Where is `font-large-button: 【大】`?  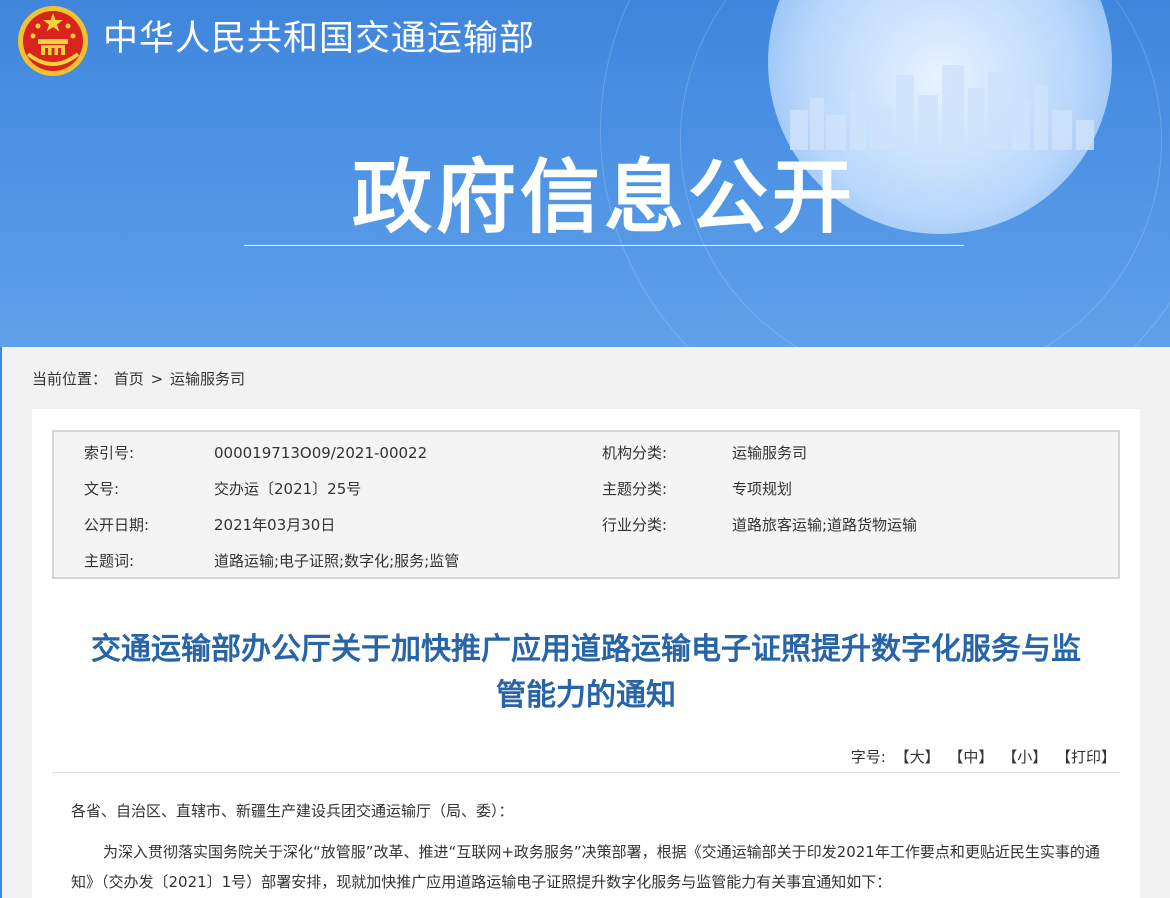
font-large-button: 【大】 is located at coordinates (917, 757).